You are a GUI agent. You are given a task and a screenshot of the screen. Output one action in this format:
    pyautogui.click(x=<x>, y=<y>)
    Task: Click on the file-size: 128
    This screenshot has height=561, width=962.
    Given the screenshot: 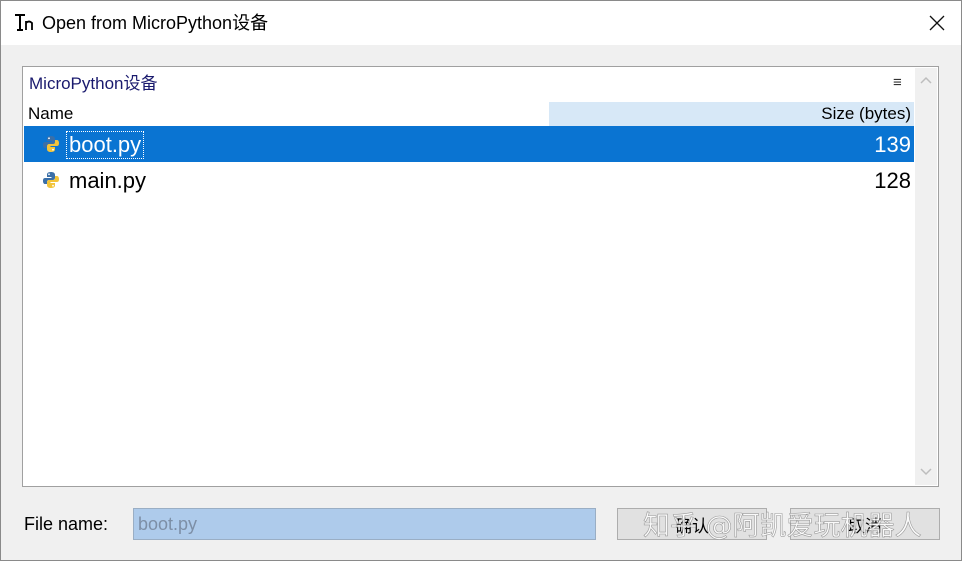 What is the action you would take?
    pyautogui.click(x=892, y=180)
    